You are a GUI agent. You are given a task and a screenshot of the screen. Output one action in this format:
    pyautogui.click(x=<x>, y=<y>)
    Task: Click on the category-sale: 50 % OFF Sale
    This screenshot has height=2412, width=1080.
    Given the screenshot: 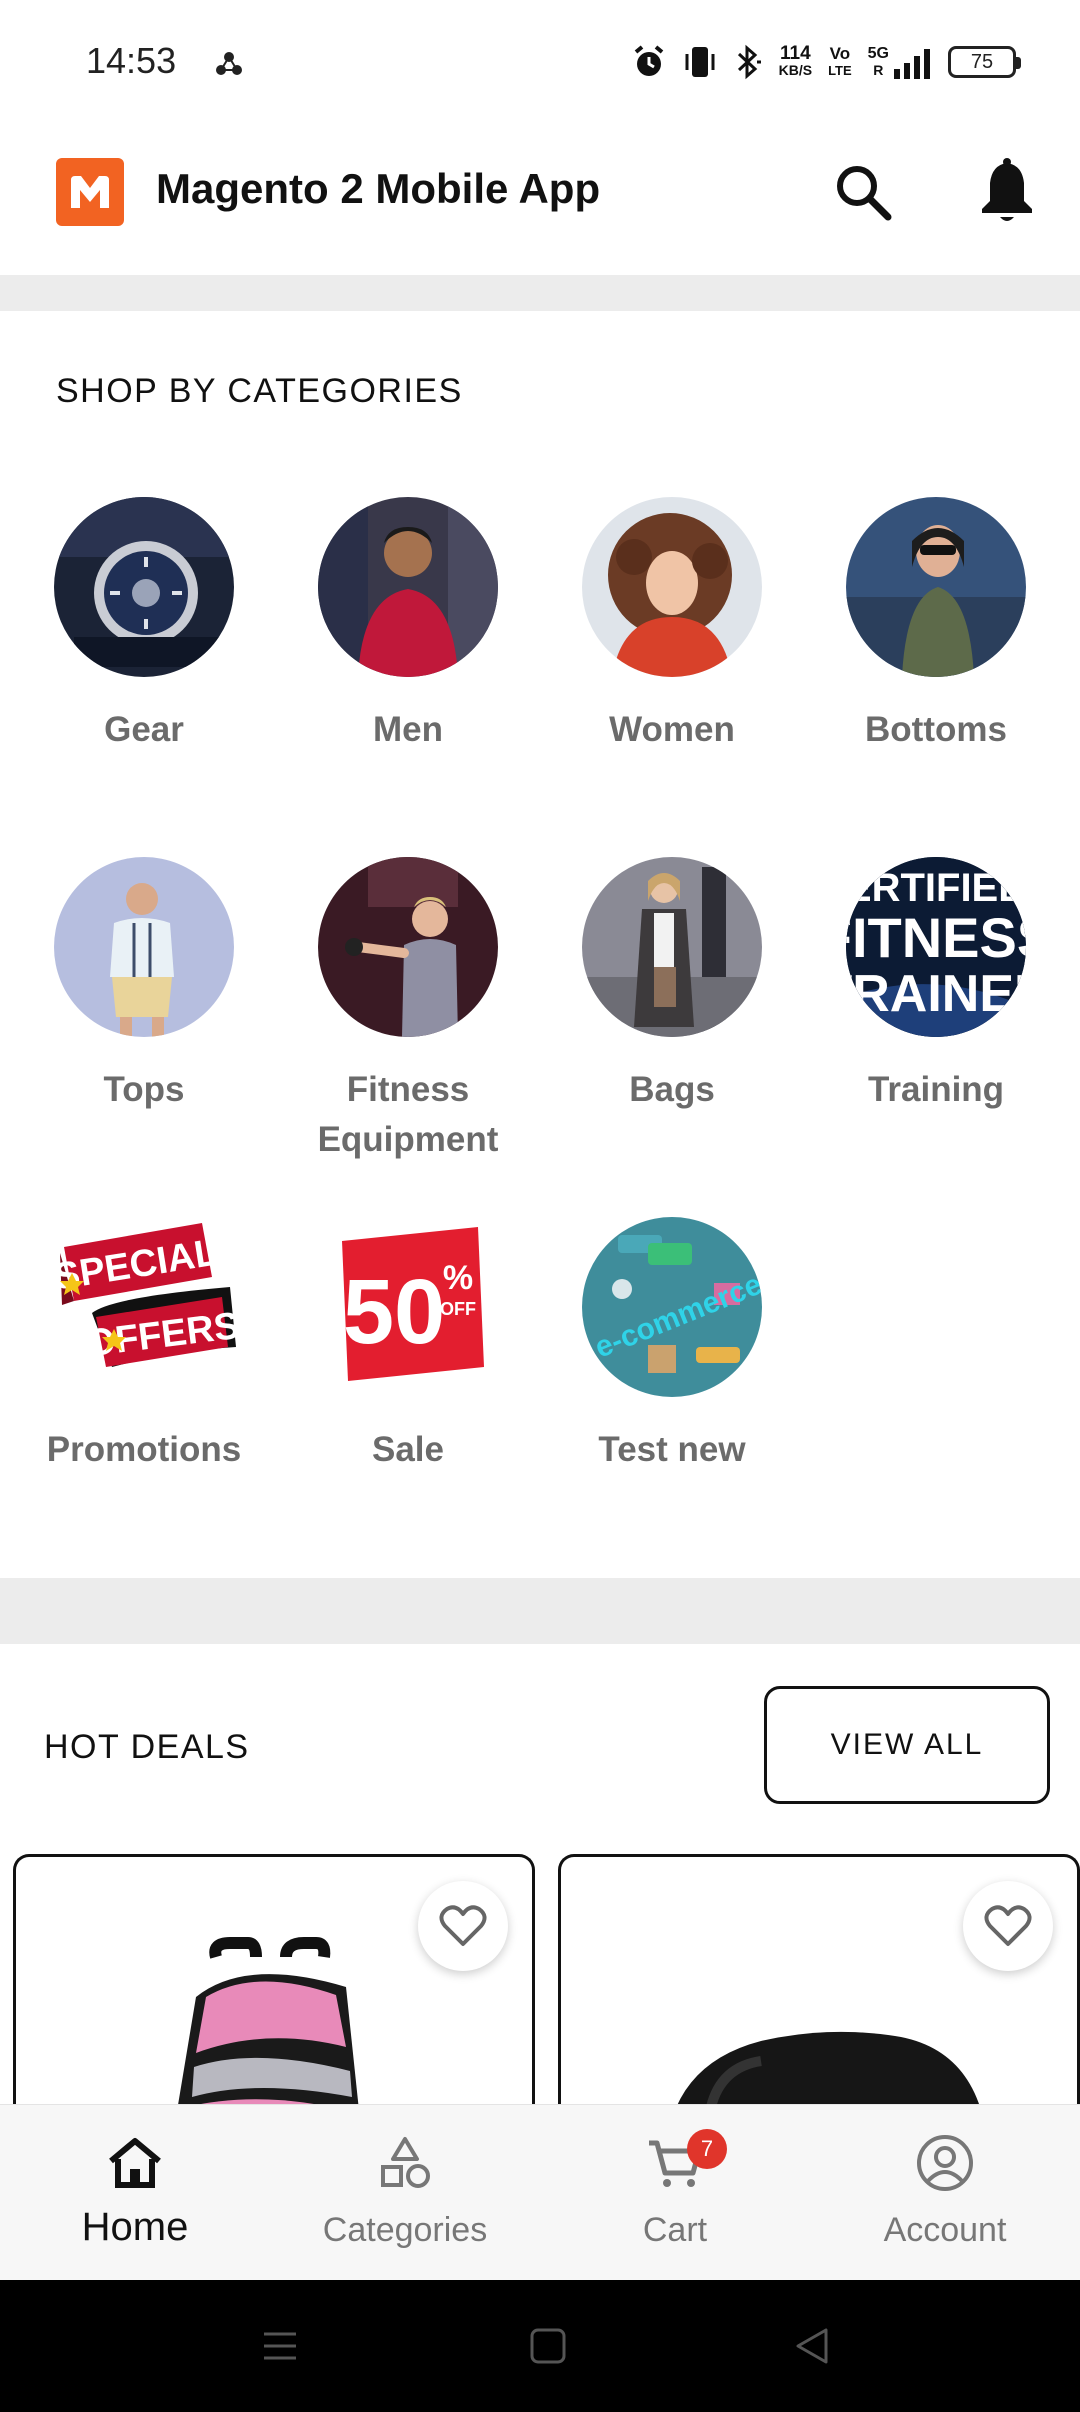 What is the action you would take?
    pyautogui.click(x=408, y=1346)
    